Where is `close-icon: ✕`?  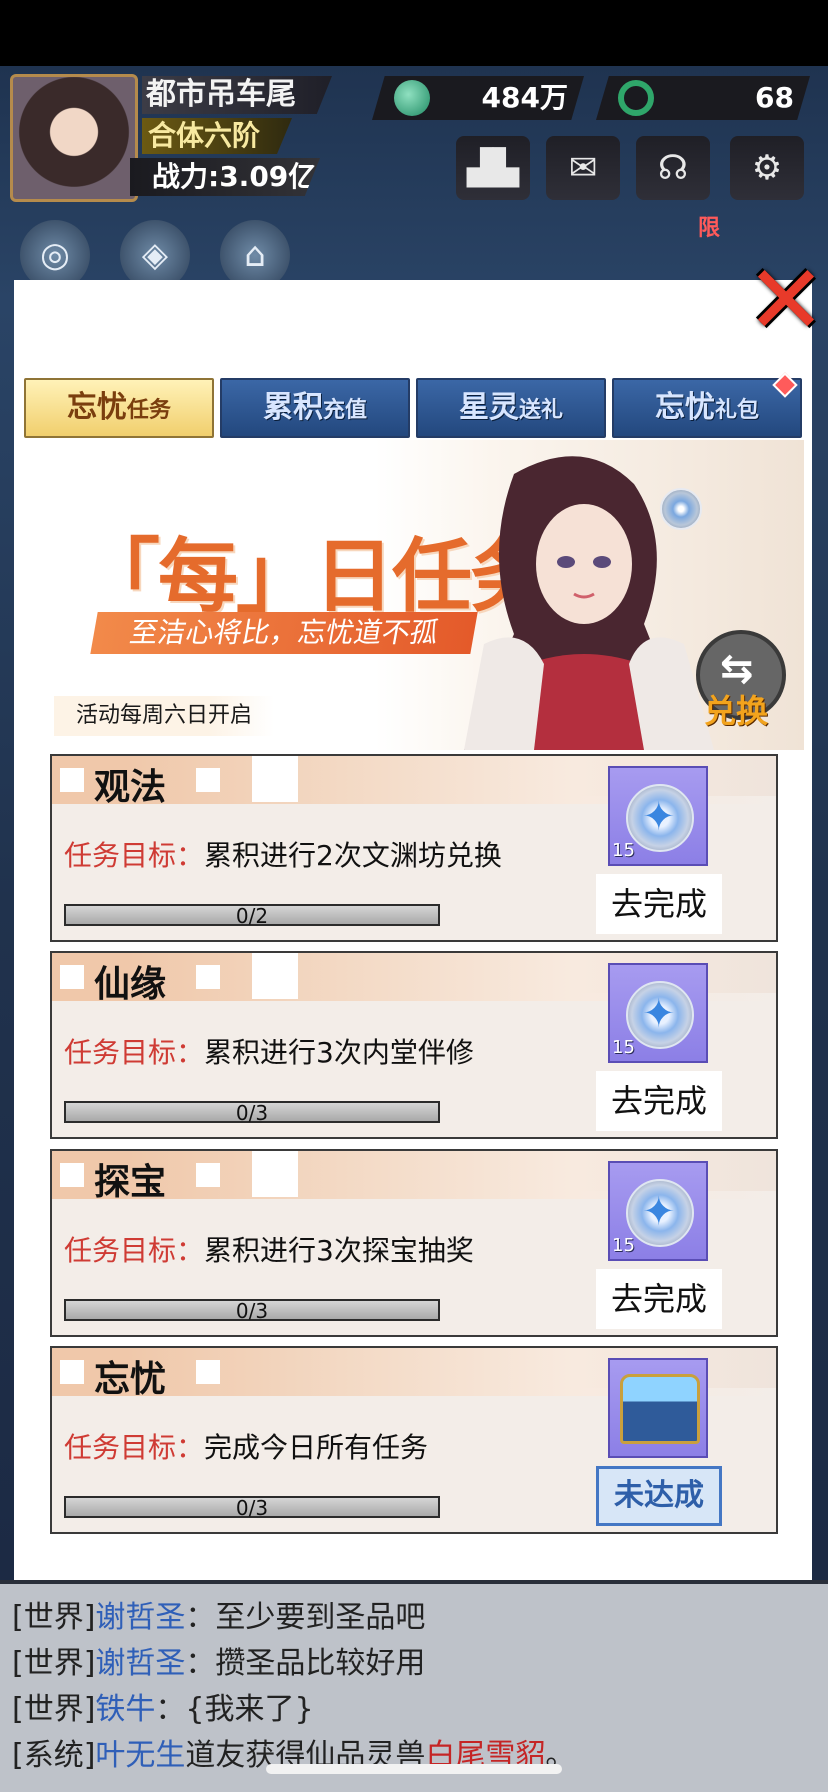 close-icon: ✕ is located at coordinates (786, 300).